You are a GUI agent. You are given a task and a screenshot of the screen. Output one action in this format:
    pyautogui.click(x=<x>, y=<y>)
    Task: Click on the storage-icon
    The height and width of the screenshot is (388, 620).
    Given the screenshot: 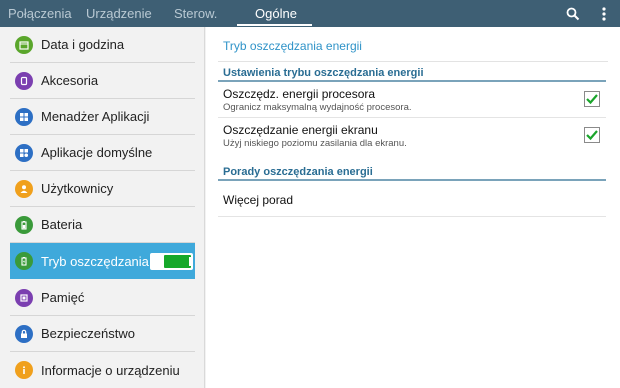 What is the action you would take?
    pyautogui.click(x=24, y=297)
    